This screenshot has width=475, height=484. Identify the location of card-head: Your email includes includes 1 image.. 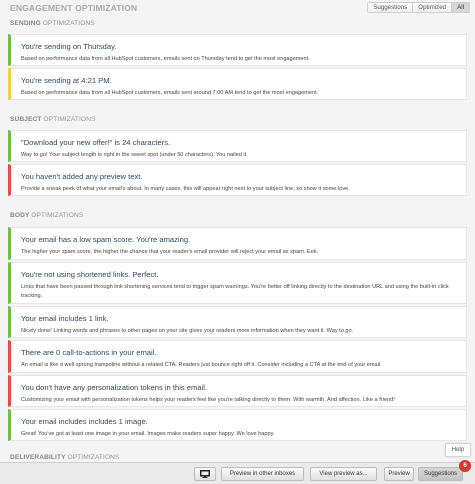
(84, 421).